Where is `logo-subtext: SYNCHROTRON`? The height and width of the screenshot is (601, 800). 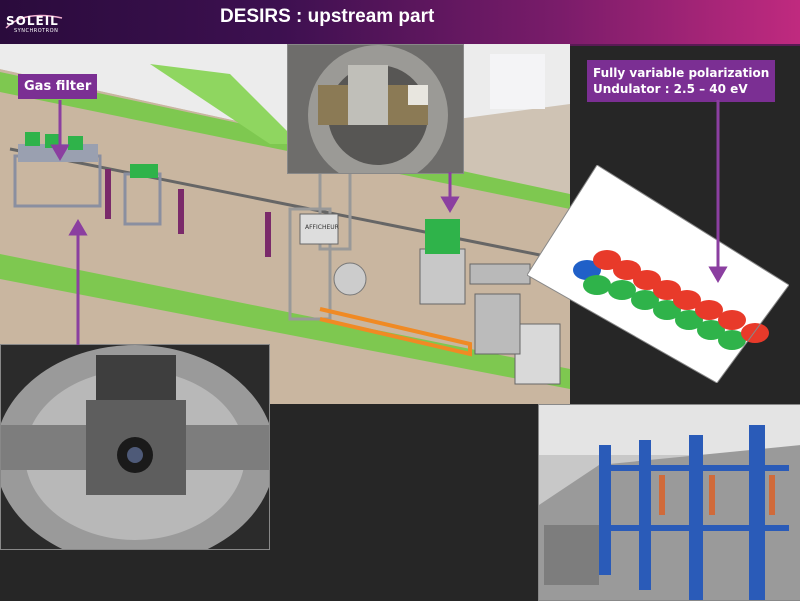
logo-subtext: SYNCHROTRON is located at coordinates (36, 31).